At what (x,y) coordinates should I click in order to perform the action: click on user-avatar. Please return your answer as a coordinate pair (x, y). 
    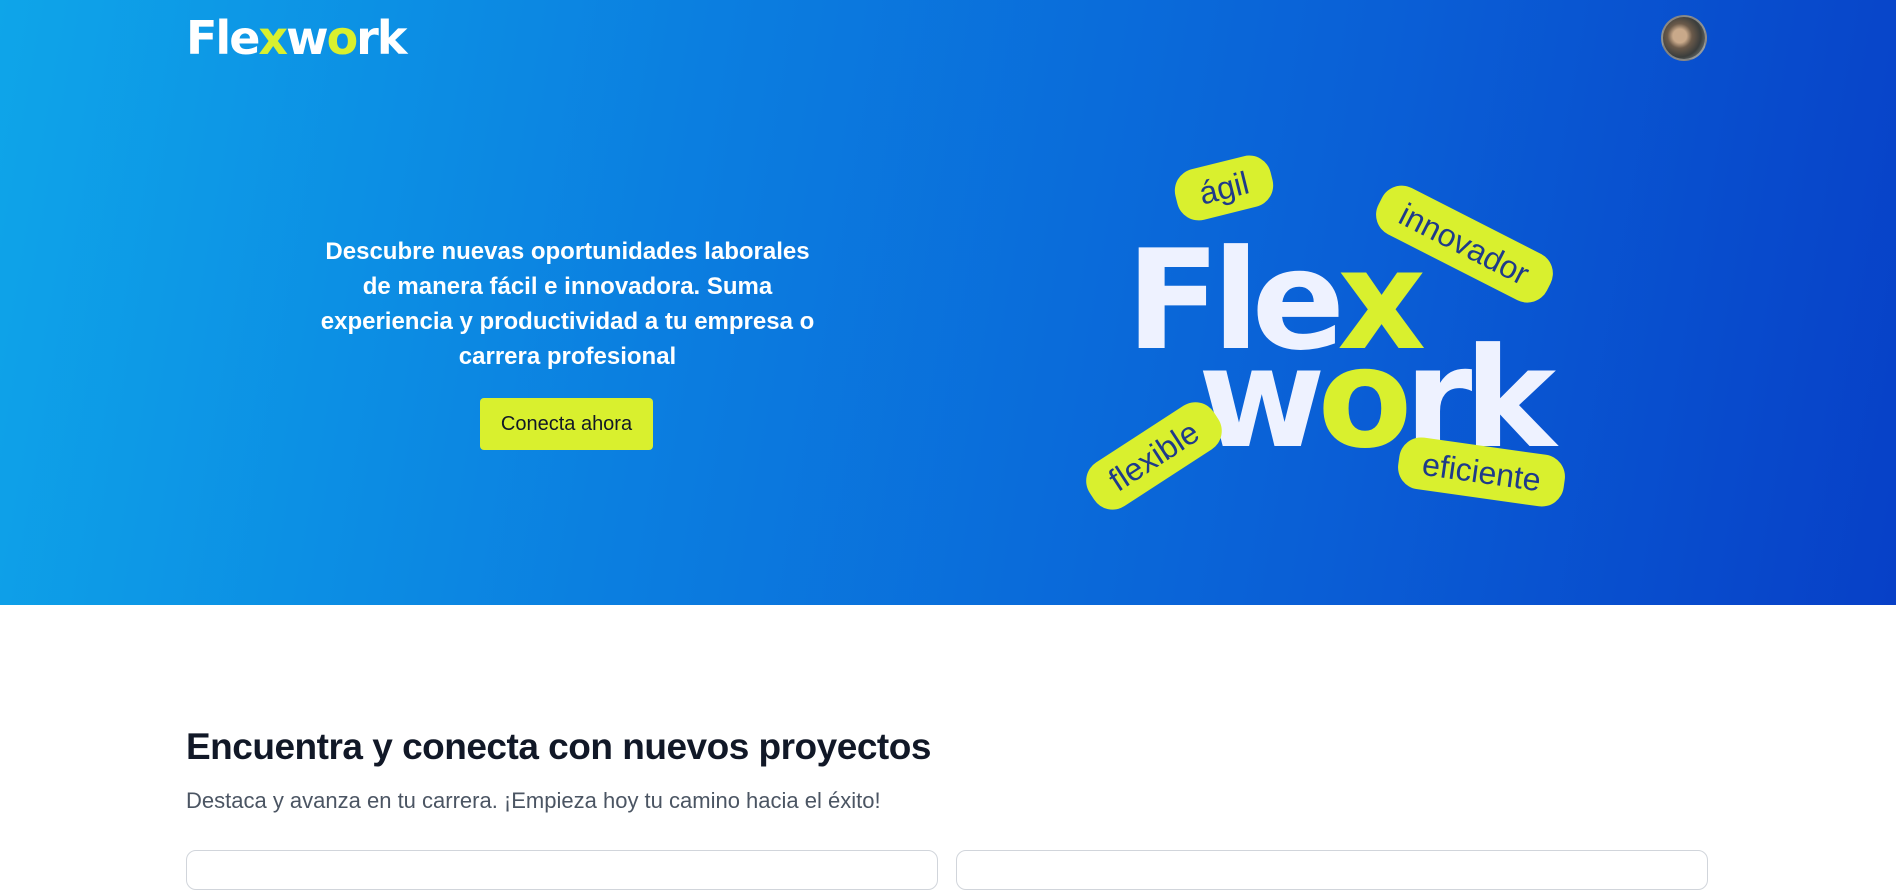
    Looking at the image, I should click on (1684, 38).